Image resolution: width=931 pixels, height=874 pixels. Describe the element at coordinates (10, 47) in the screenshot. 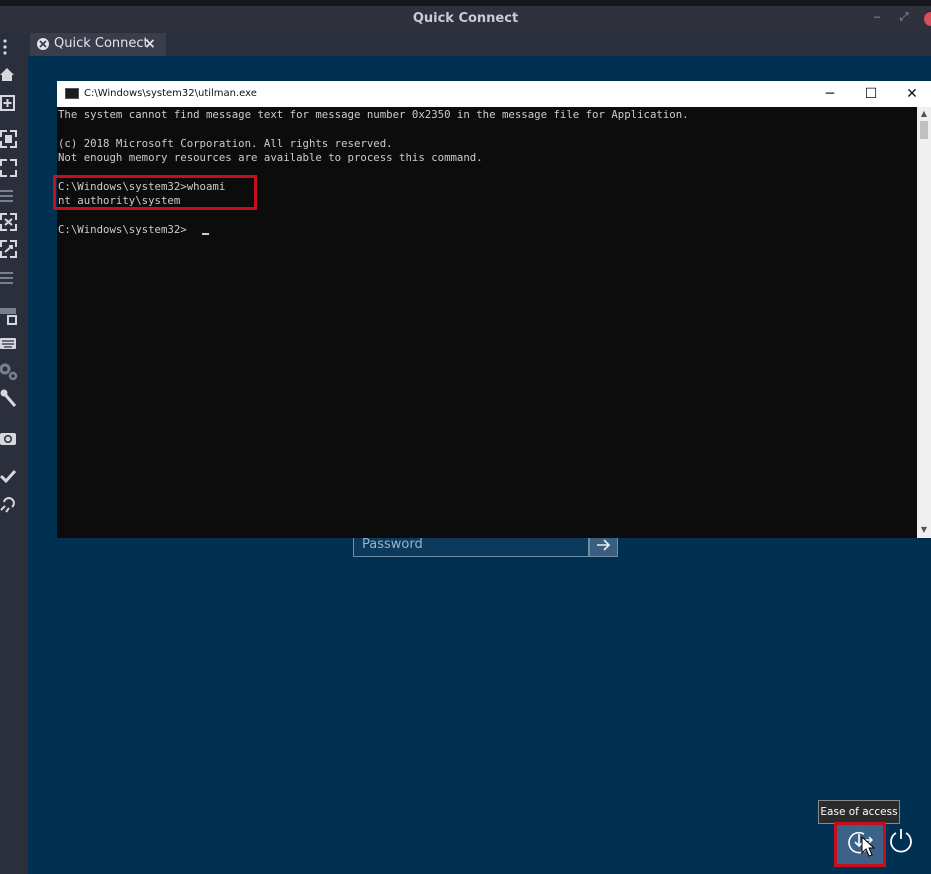

I see `menu-dots-icon` at that location.